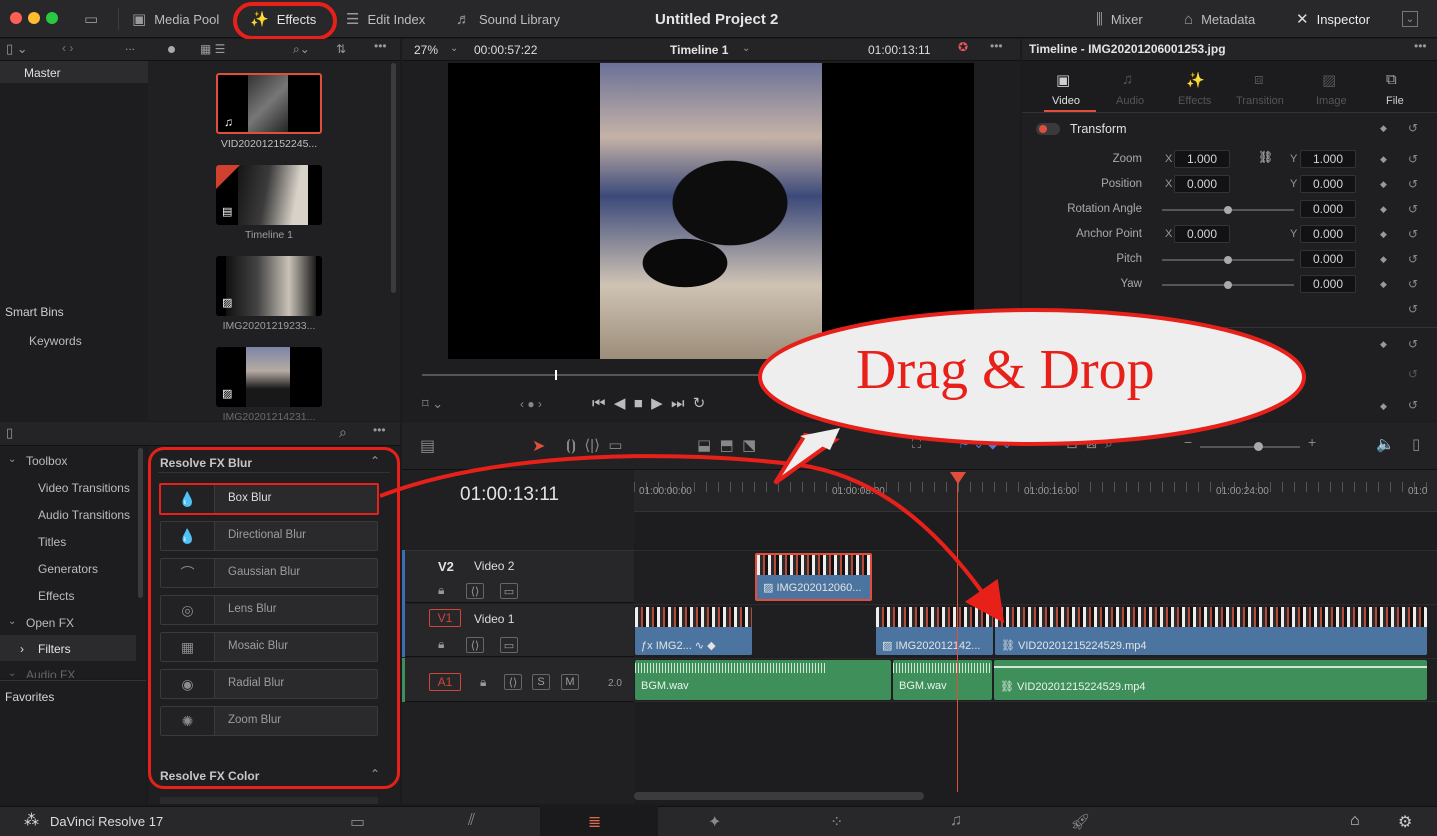 This screenshot has width=1437, height=836. I want to click on search-icon: ⌕, so click(343, 432).